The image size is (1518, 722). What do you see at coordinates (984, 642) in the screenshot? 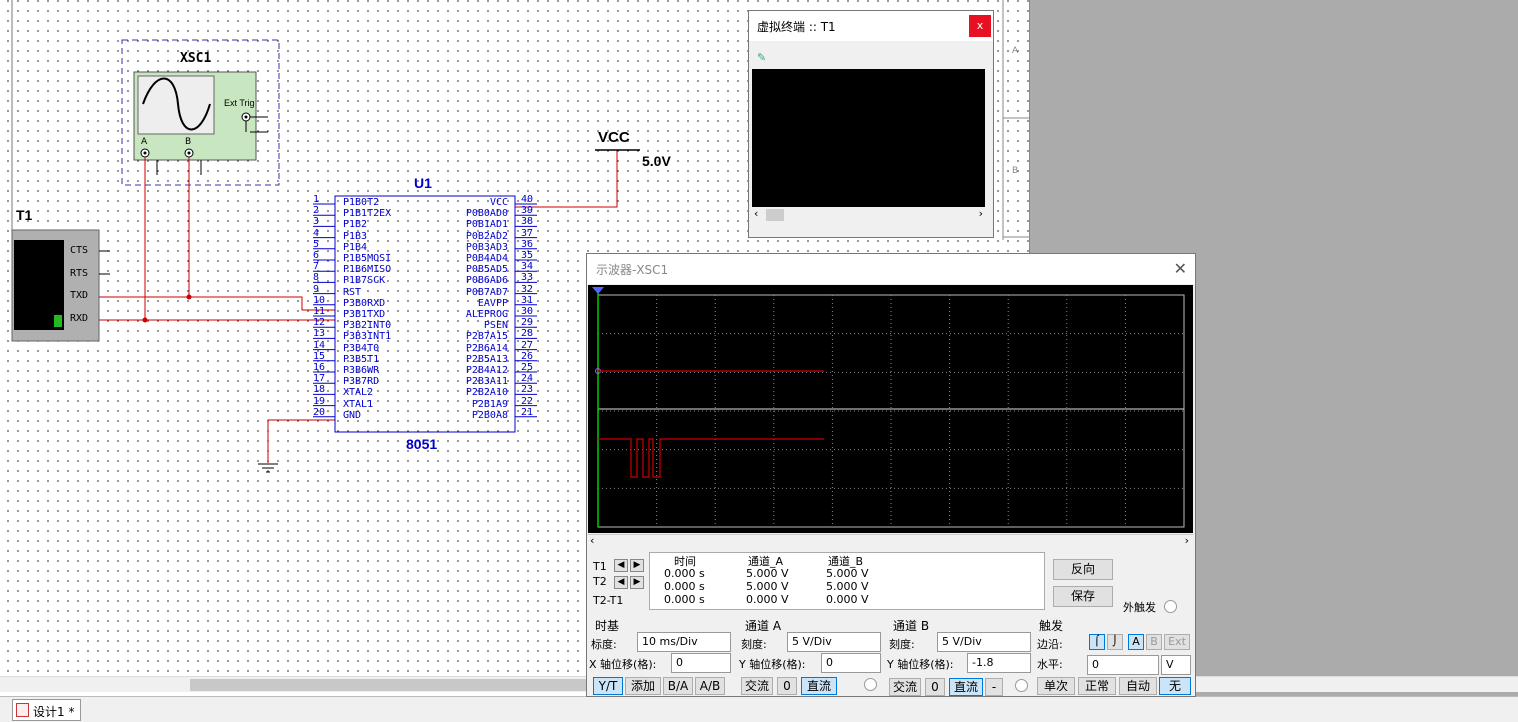
I see `channel-b-scale-field: 5 V/Div` at bounding box center [984, 642].